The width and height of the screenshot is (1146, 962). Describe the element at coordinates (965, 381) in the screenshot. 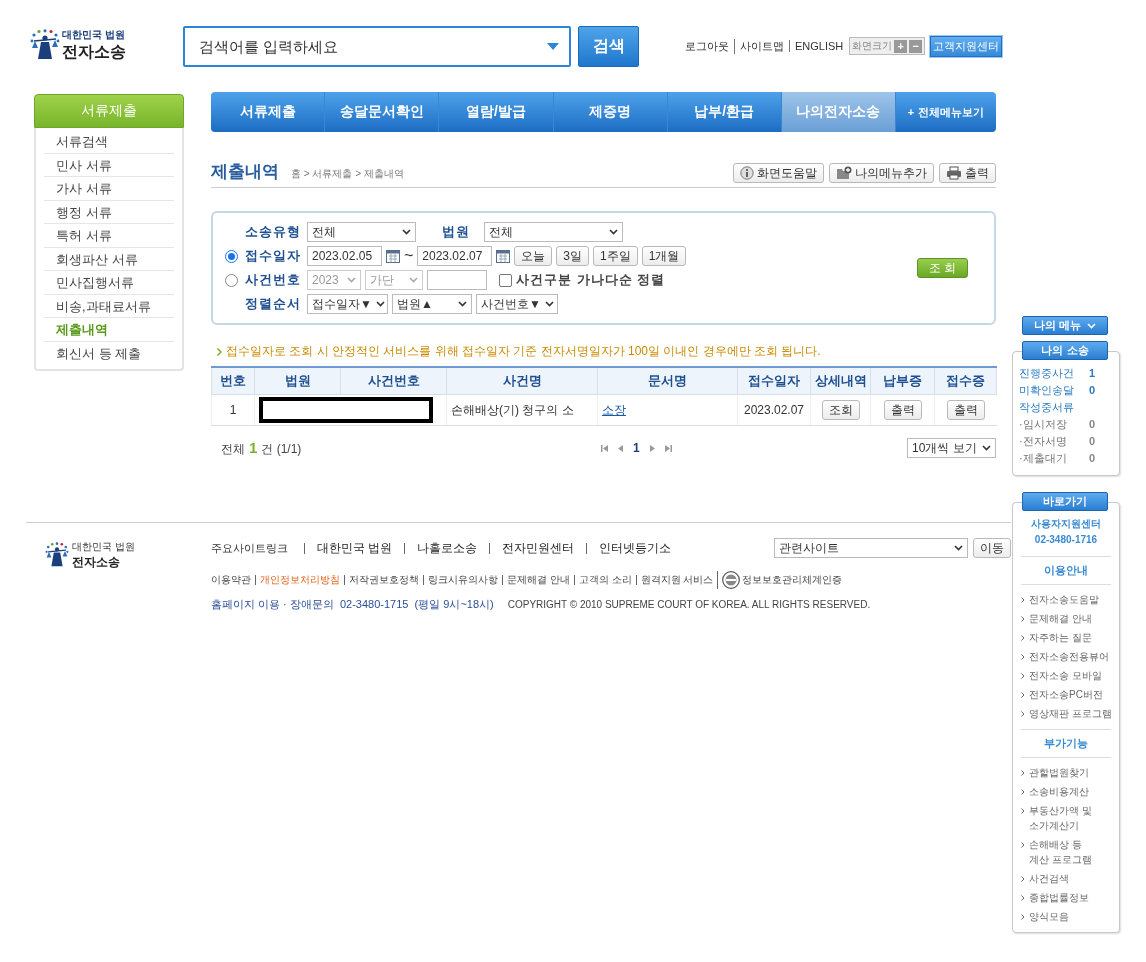

I see `column-header: 접수증` at that location.